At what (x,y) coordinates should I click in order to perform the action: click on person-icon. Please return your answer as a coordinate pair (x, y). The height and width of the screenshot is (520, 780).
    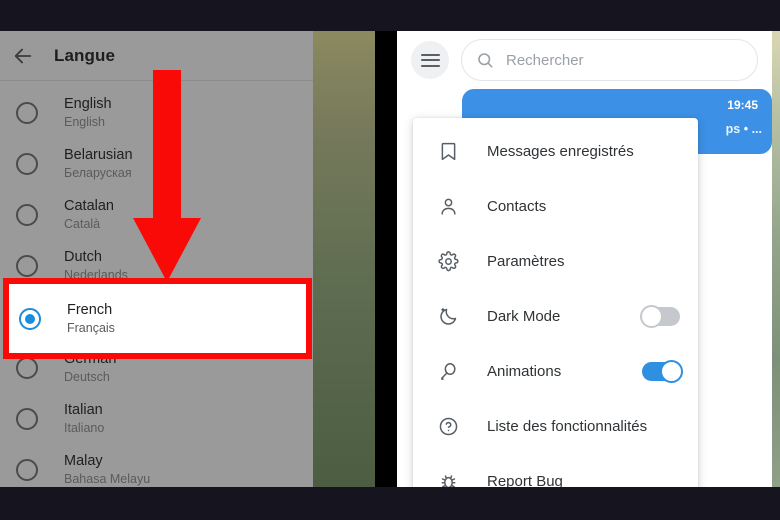
    Looking at the image, I should click on (448, 207).